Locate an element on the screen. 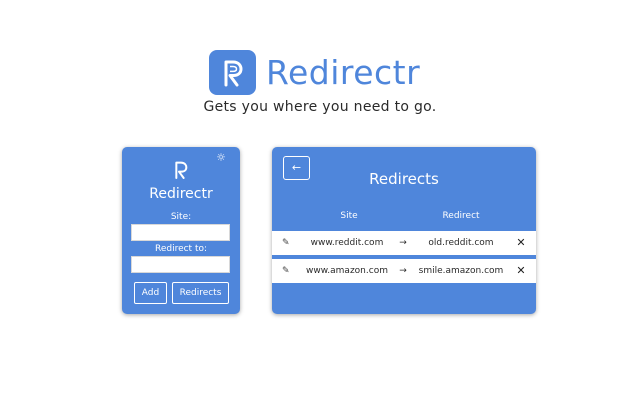  panel-title: Redirects is located at coordinates (404, 179).